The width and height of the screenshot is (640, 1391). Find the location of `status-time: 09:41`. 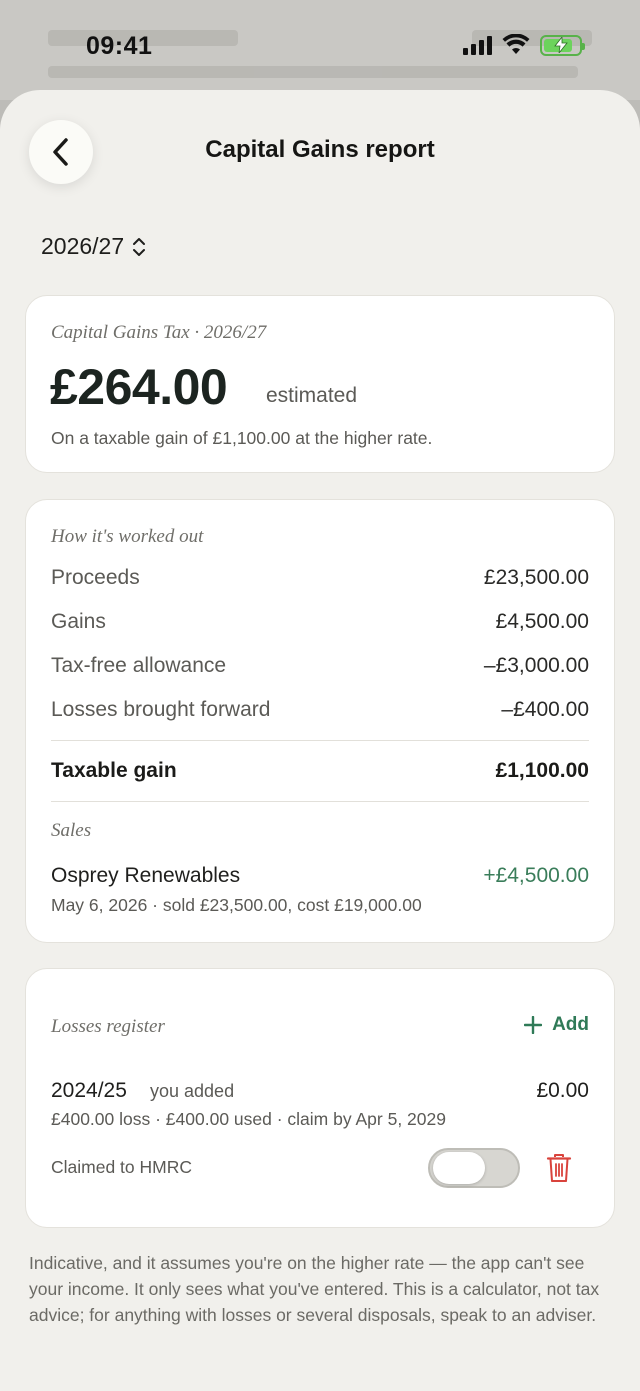

status-time: 09:41 is located at coordinates (119, 46).